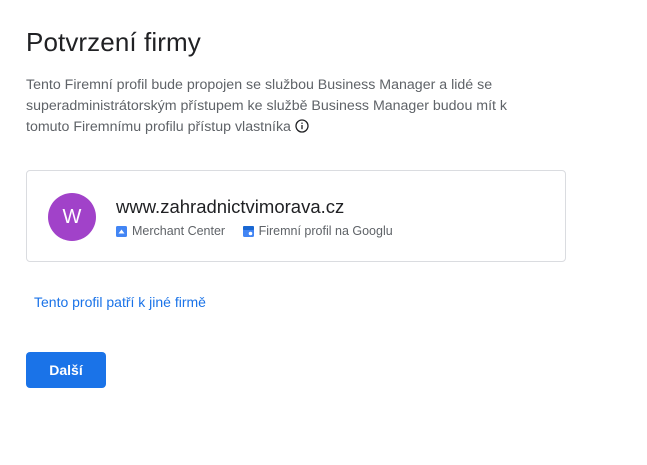 This screenshot has height=465, width=647. I want to click on source-list: Merchant Center Firemní profil na Googlu, so click(261, 231).